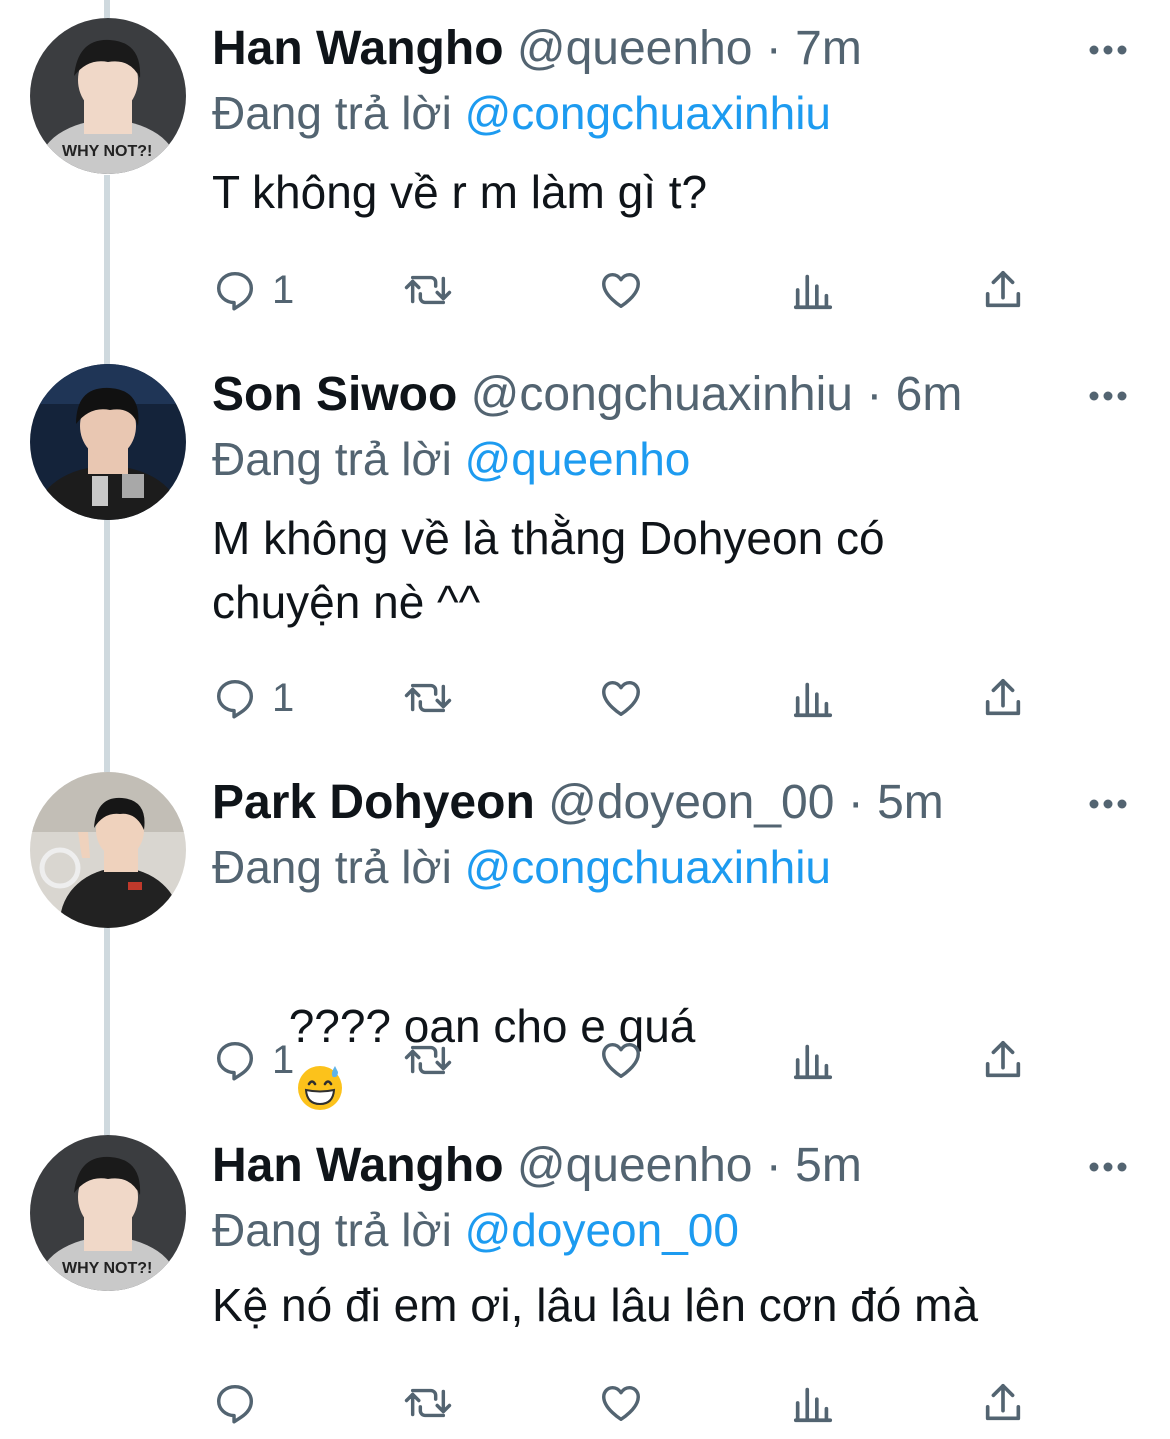 This screenshot has height=1439, width=1170. Describe the element at coordinates (334, 394) in the screenshot. I see `display-name: Son Siwoo` at that location.